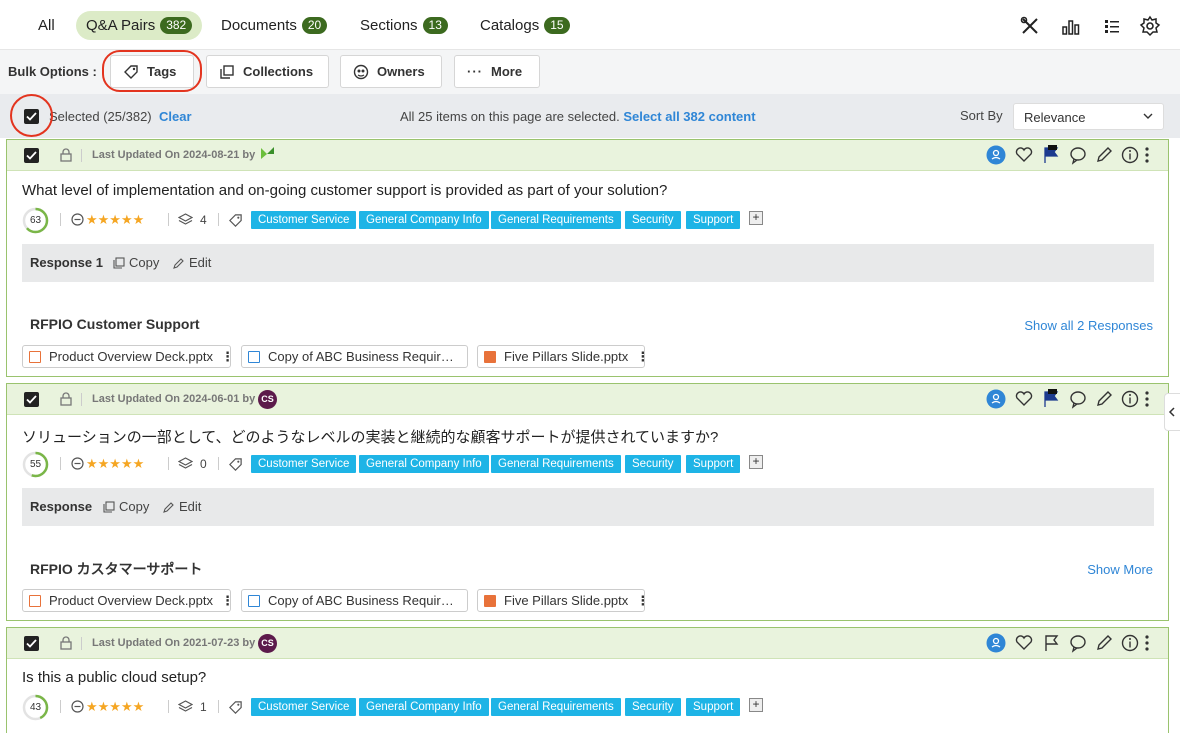 This screenshot has height=733, width=1180. I want to click on tab-sections: Sections 13, so click(404, 25).